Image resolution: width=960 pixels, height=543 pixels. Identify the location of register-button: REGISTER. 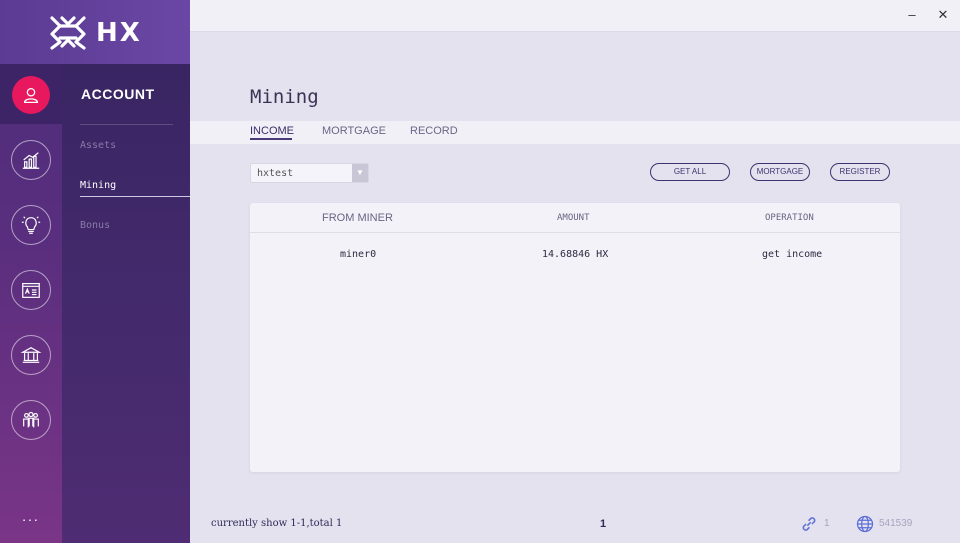
(860, 172).